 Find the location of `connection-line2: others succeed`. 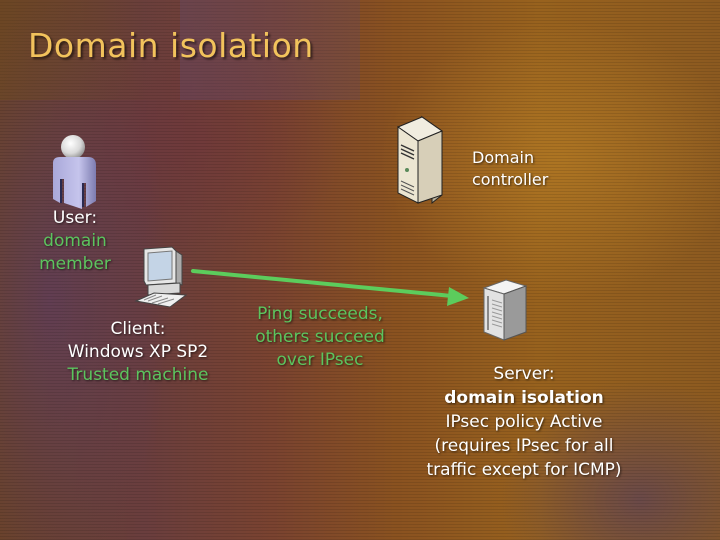

connection-line2: others succeed is located at coordinates (320, 337).